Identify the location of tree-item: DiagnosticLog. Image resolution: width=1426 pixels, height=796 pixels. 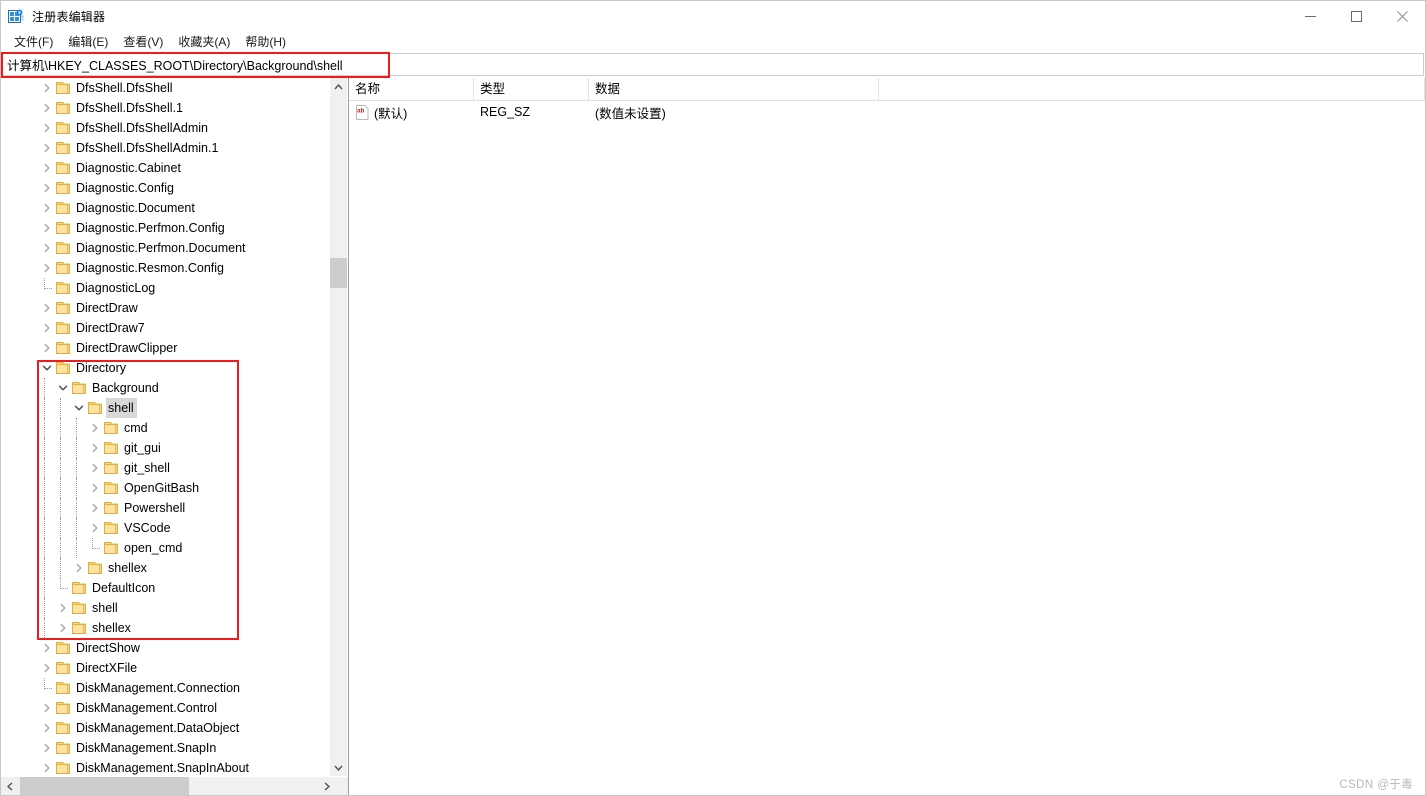
(165, 288).